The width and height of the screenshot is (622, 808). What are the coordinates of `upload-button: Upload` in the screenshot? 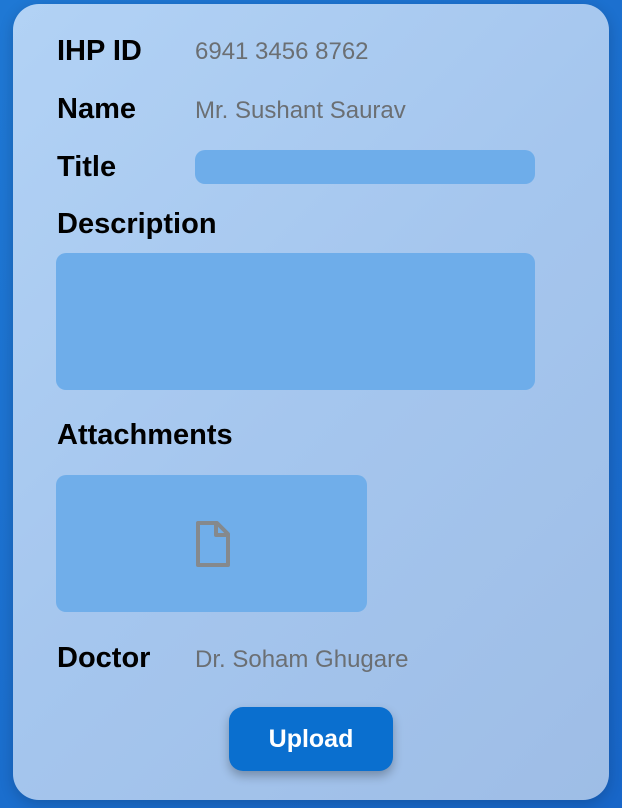 It's located at (311, 739).